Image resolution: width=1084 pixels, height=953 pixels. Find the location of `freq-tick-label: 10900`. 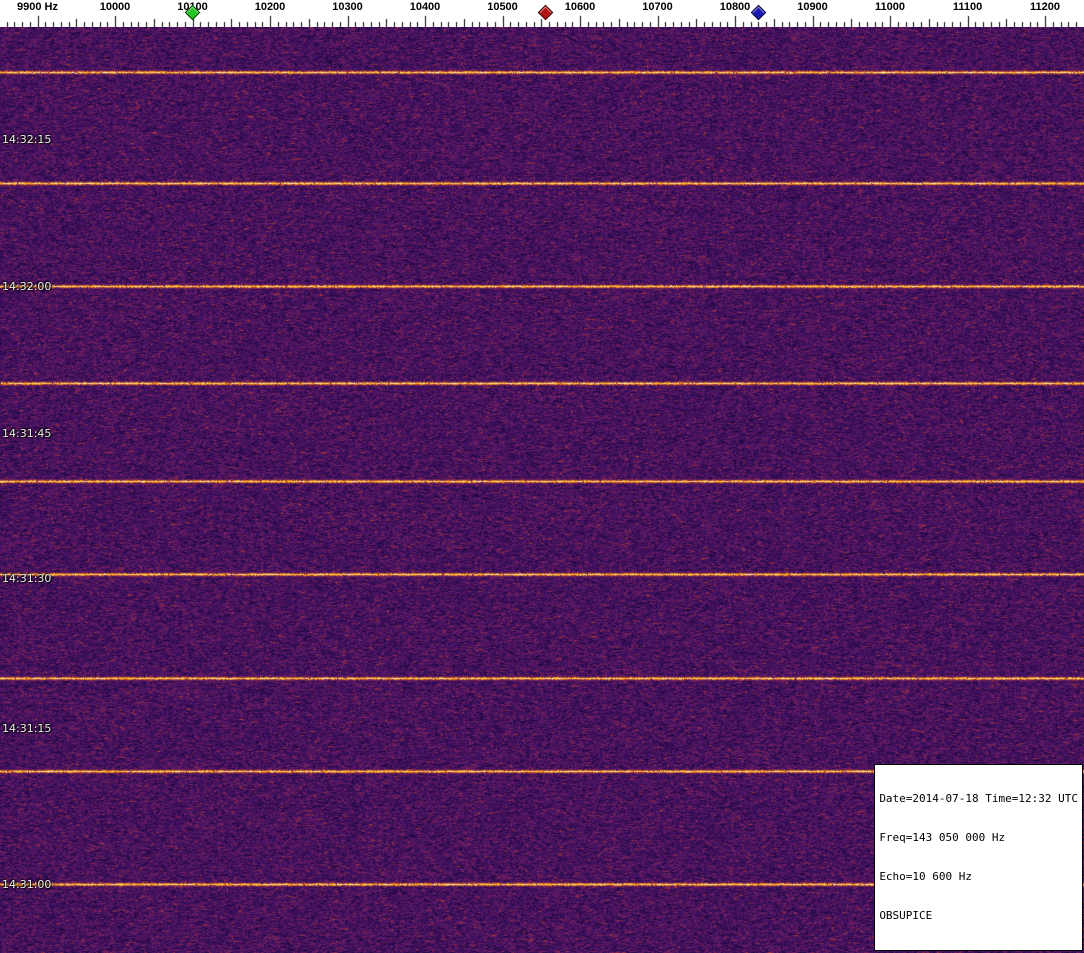

freq-tick-label: 10900 is located at coordinates (812, 7).